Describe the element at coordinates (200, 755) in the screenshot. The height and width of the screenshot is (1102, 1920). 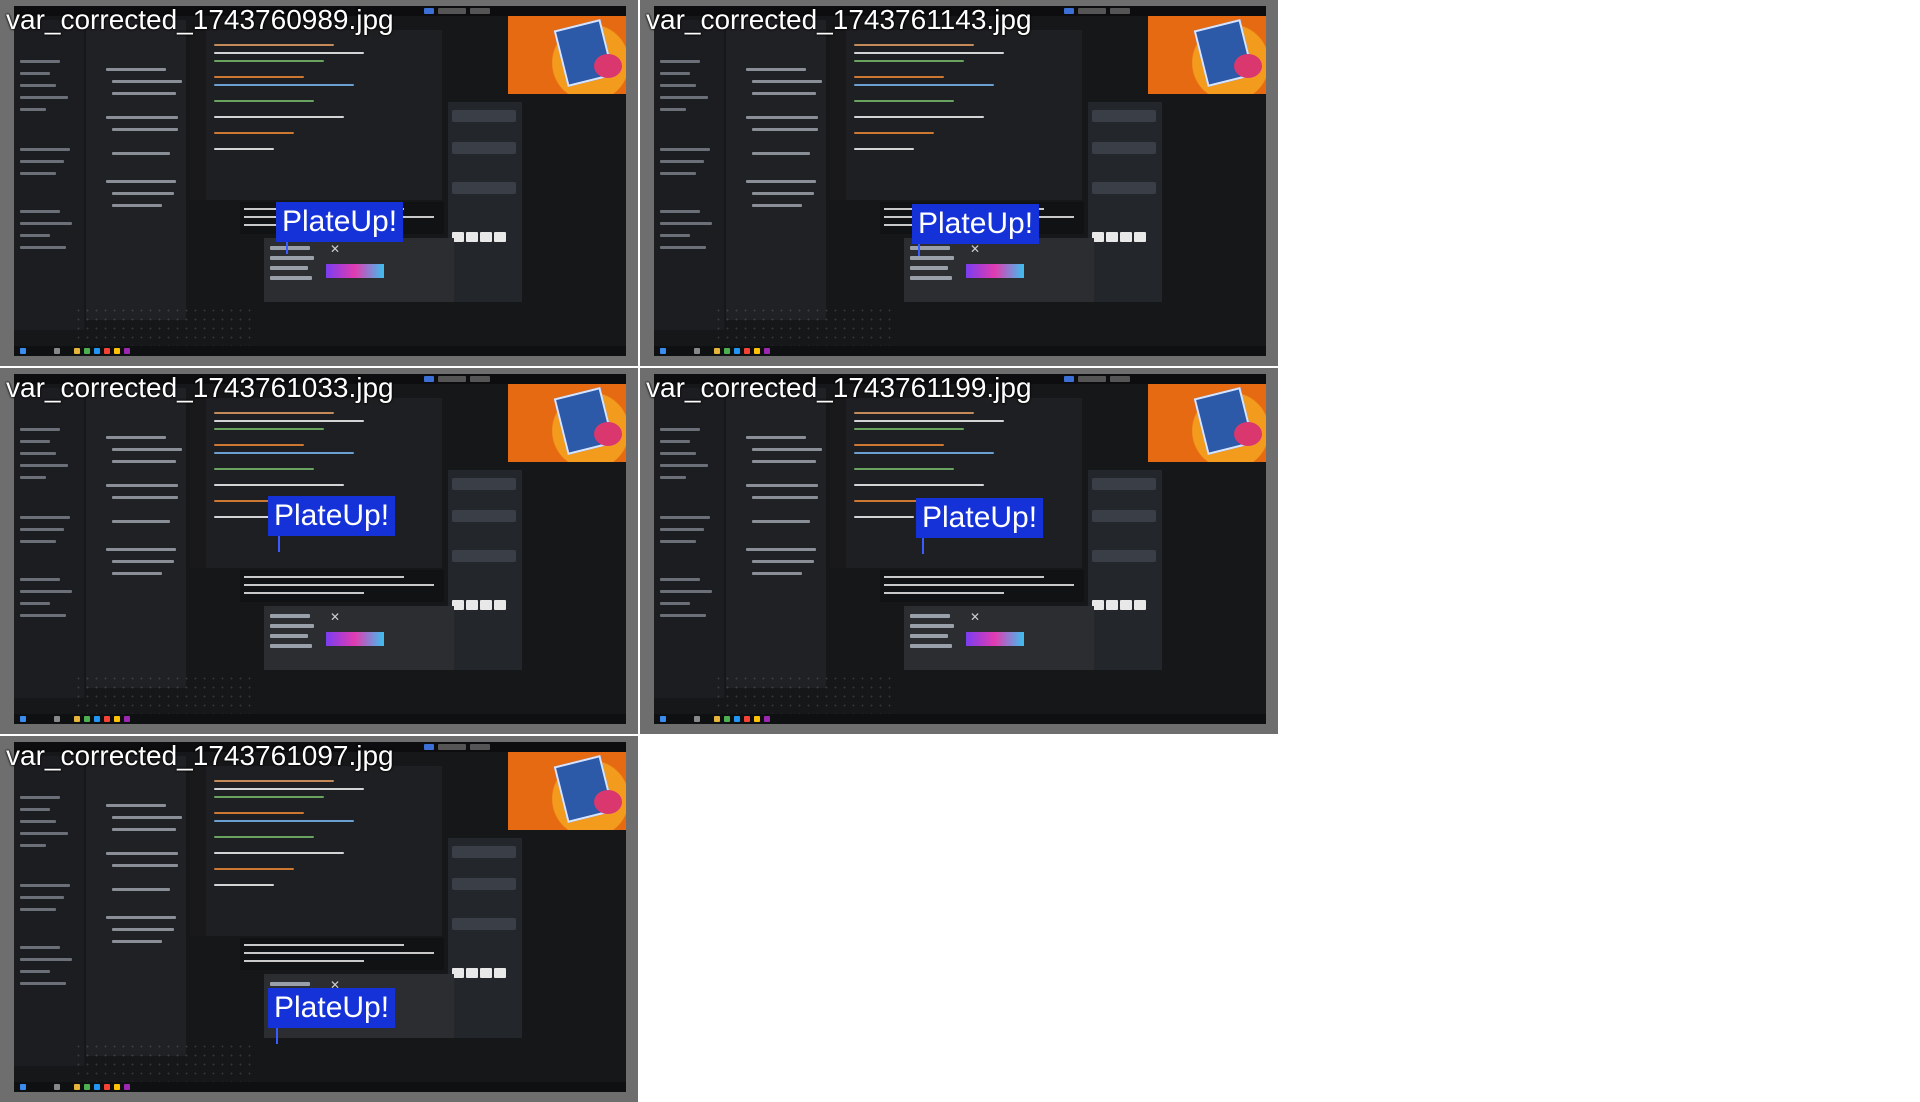
I see `file-name: var_corrected_1743761097.jpg` at that location.